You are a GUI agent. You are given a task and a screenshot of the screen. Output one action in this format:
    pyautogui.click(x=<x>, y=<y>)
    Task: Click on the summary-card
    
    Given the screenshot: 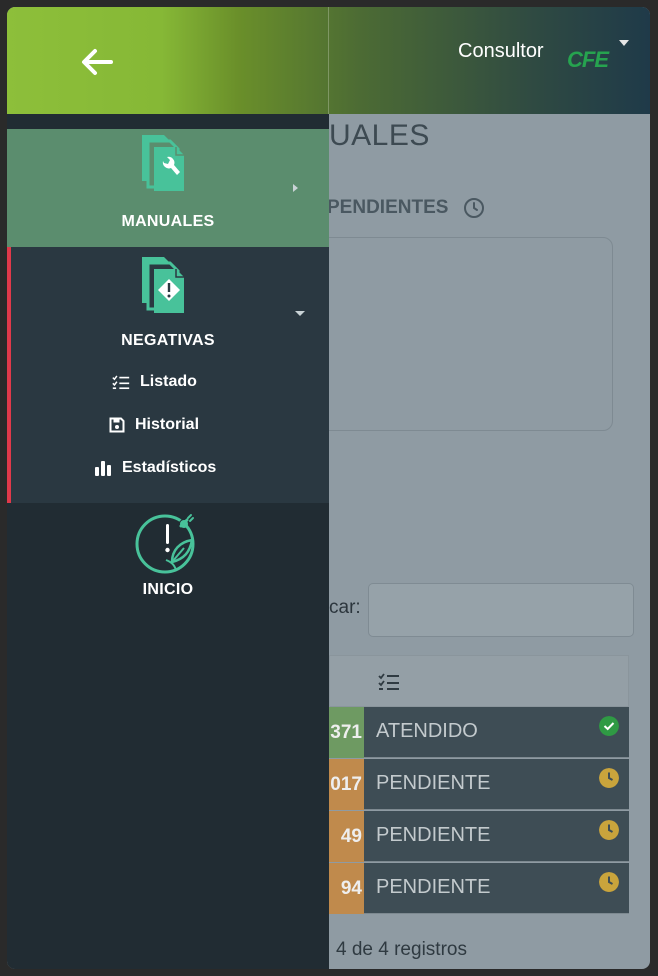 What is the action you would take?
    pyautogui.click(x=455, y=334)
    